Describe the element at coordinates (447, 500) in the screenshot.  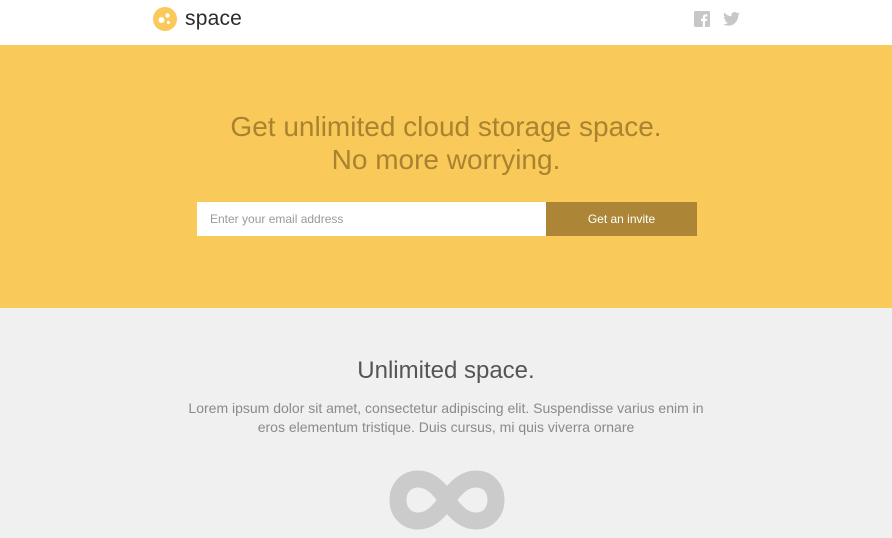
I see `infinity-icon` at that location.